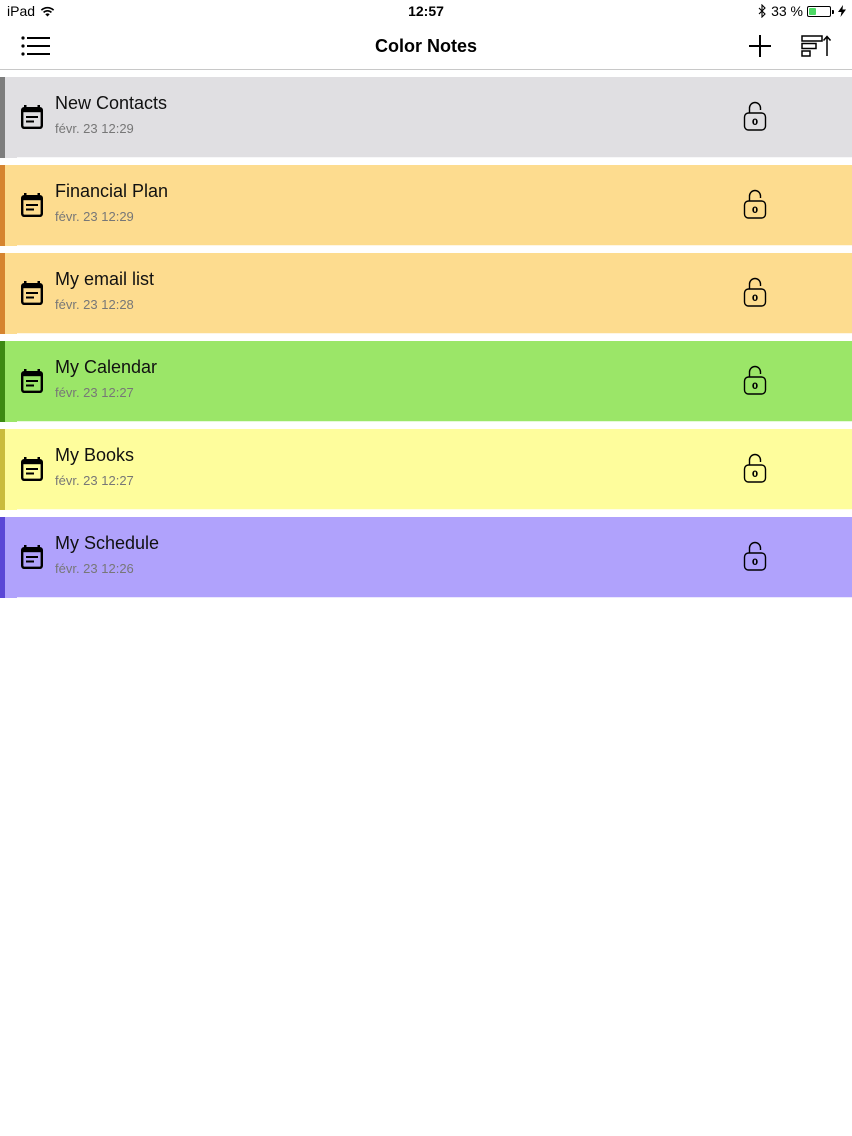  I want to click on add-note-button, so click(760, 46).